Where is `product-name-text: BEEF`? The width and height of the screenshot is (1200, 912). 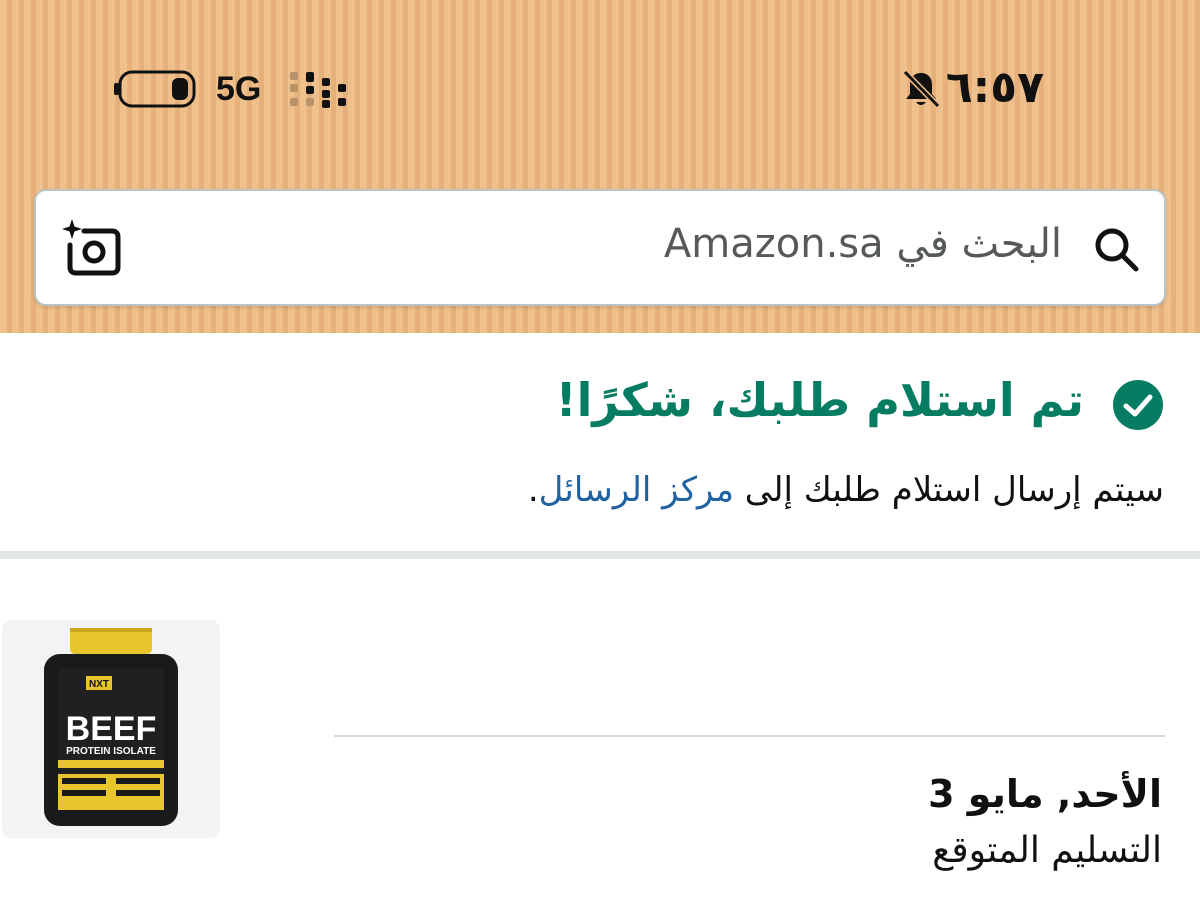
product-name-text: BEEF is located at coordinates (111, 729).